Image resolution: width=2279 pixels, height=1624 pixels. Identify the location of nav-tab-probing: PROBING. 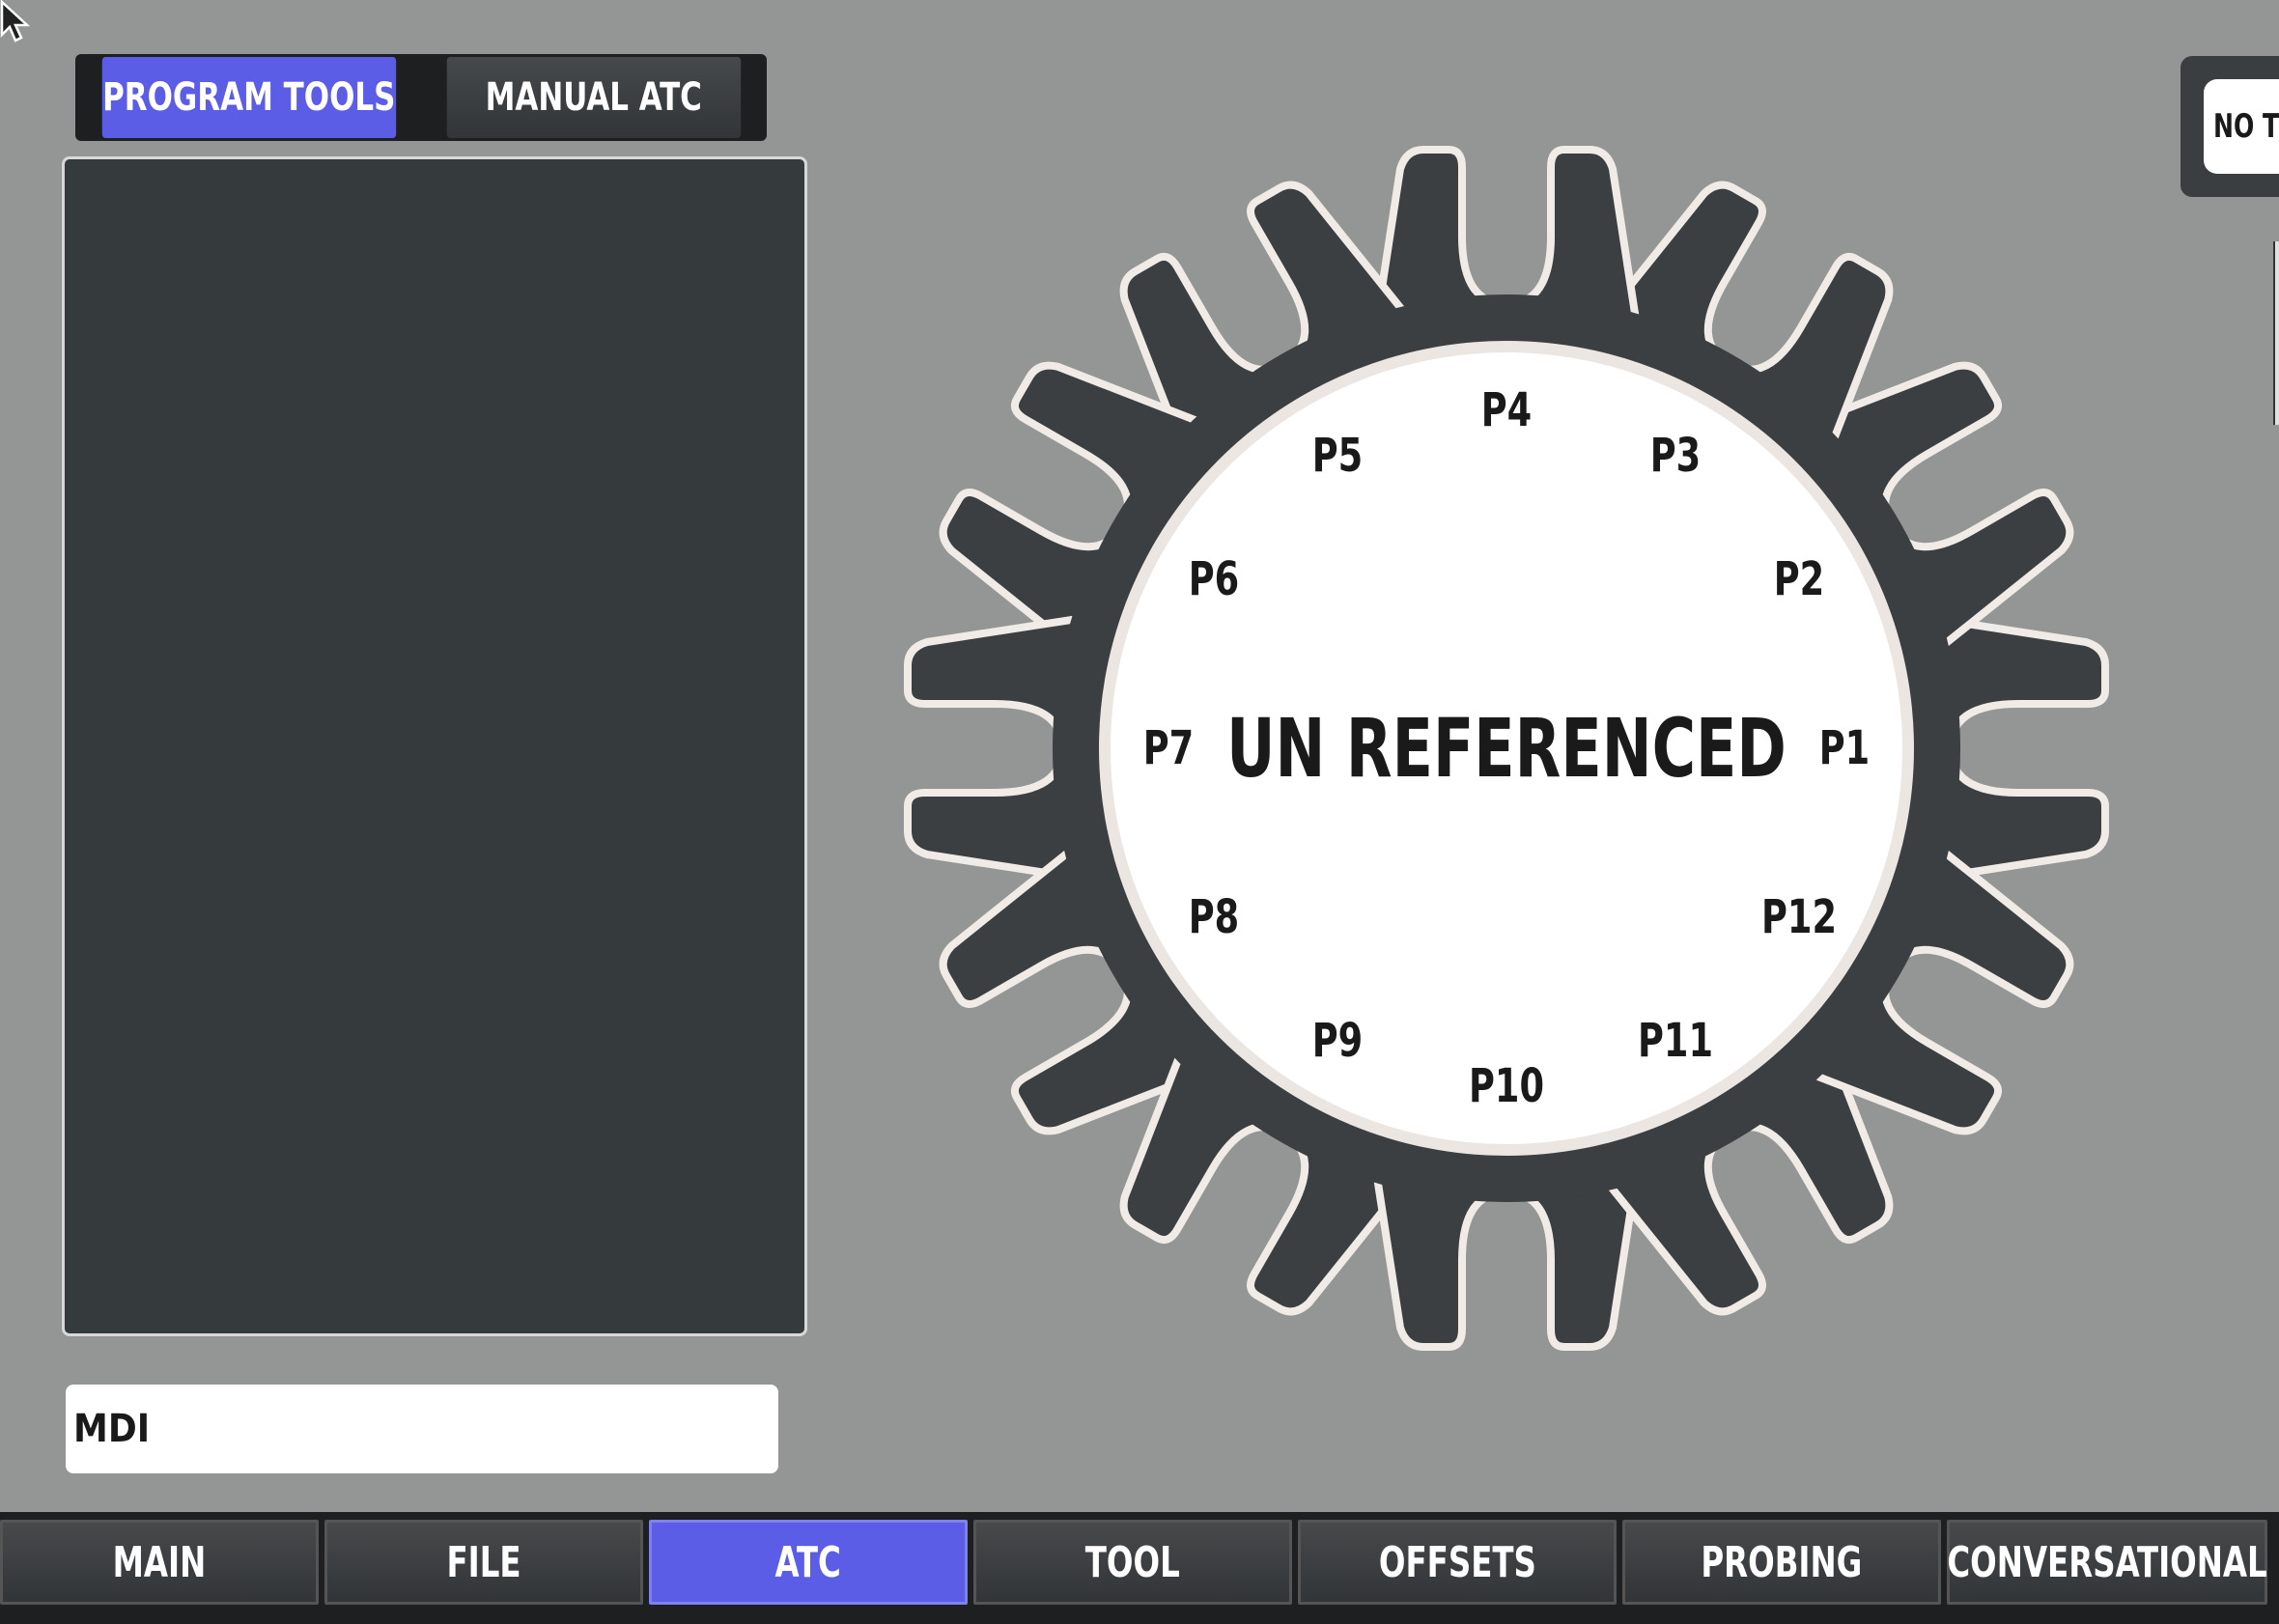
(1781, 1563).